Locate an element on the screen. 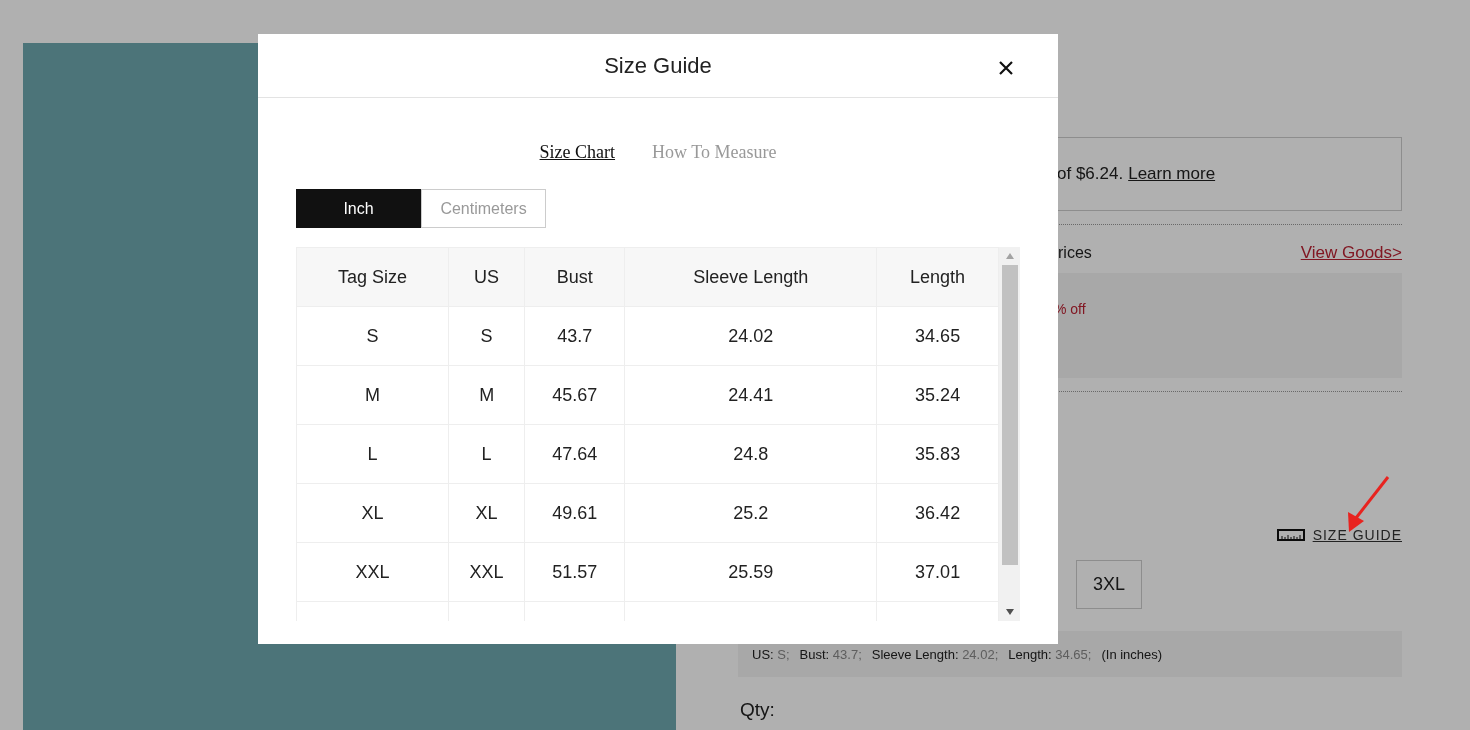 This screenshot has height=730, width=1470. unit-toggle: Inch is located at coordinates (358, 208).